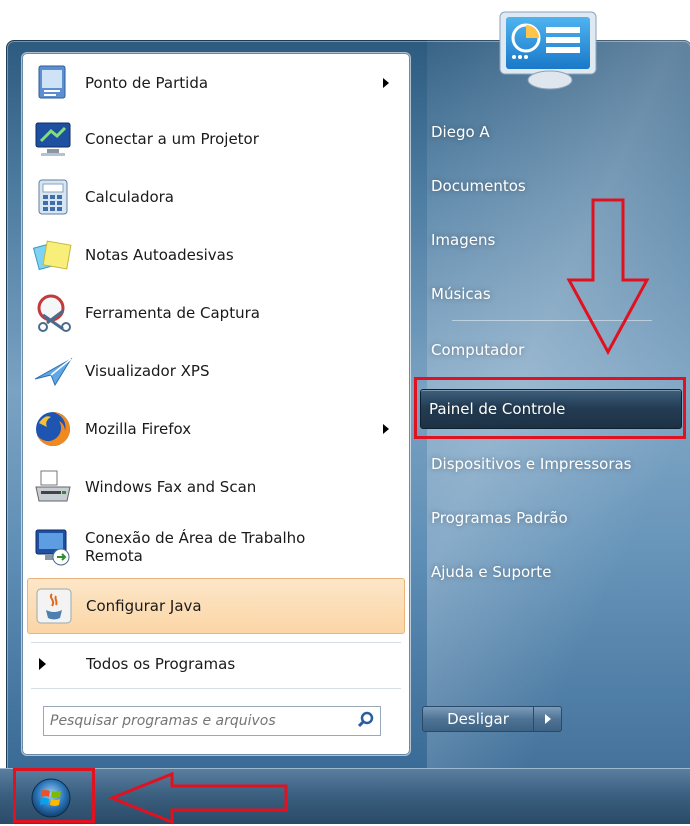  I want to click on program-label: Ponto de Partida, so click(147, 83).